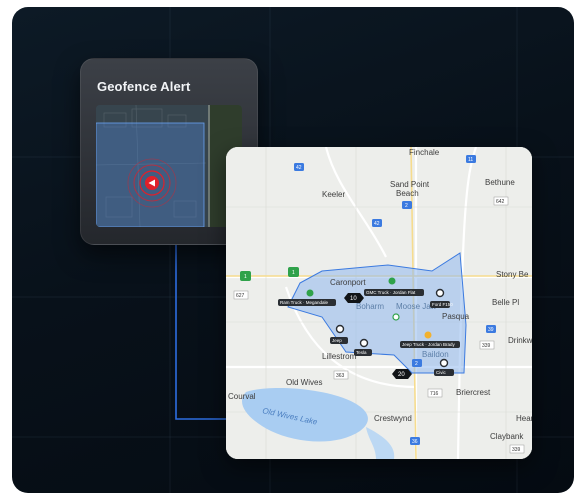  Describe the element at coordinates (144, 86) in the screenshot. I see `alert-title: Geofence Alert` at that location.